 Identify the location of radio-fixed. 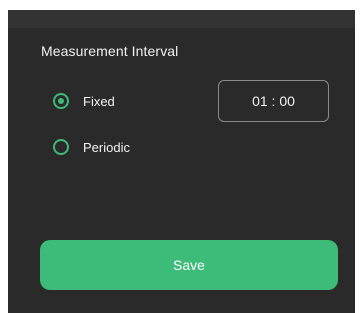
(61, 101).